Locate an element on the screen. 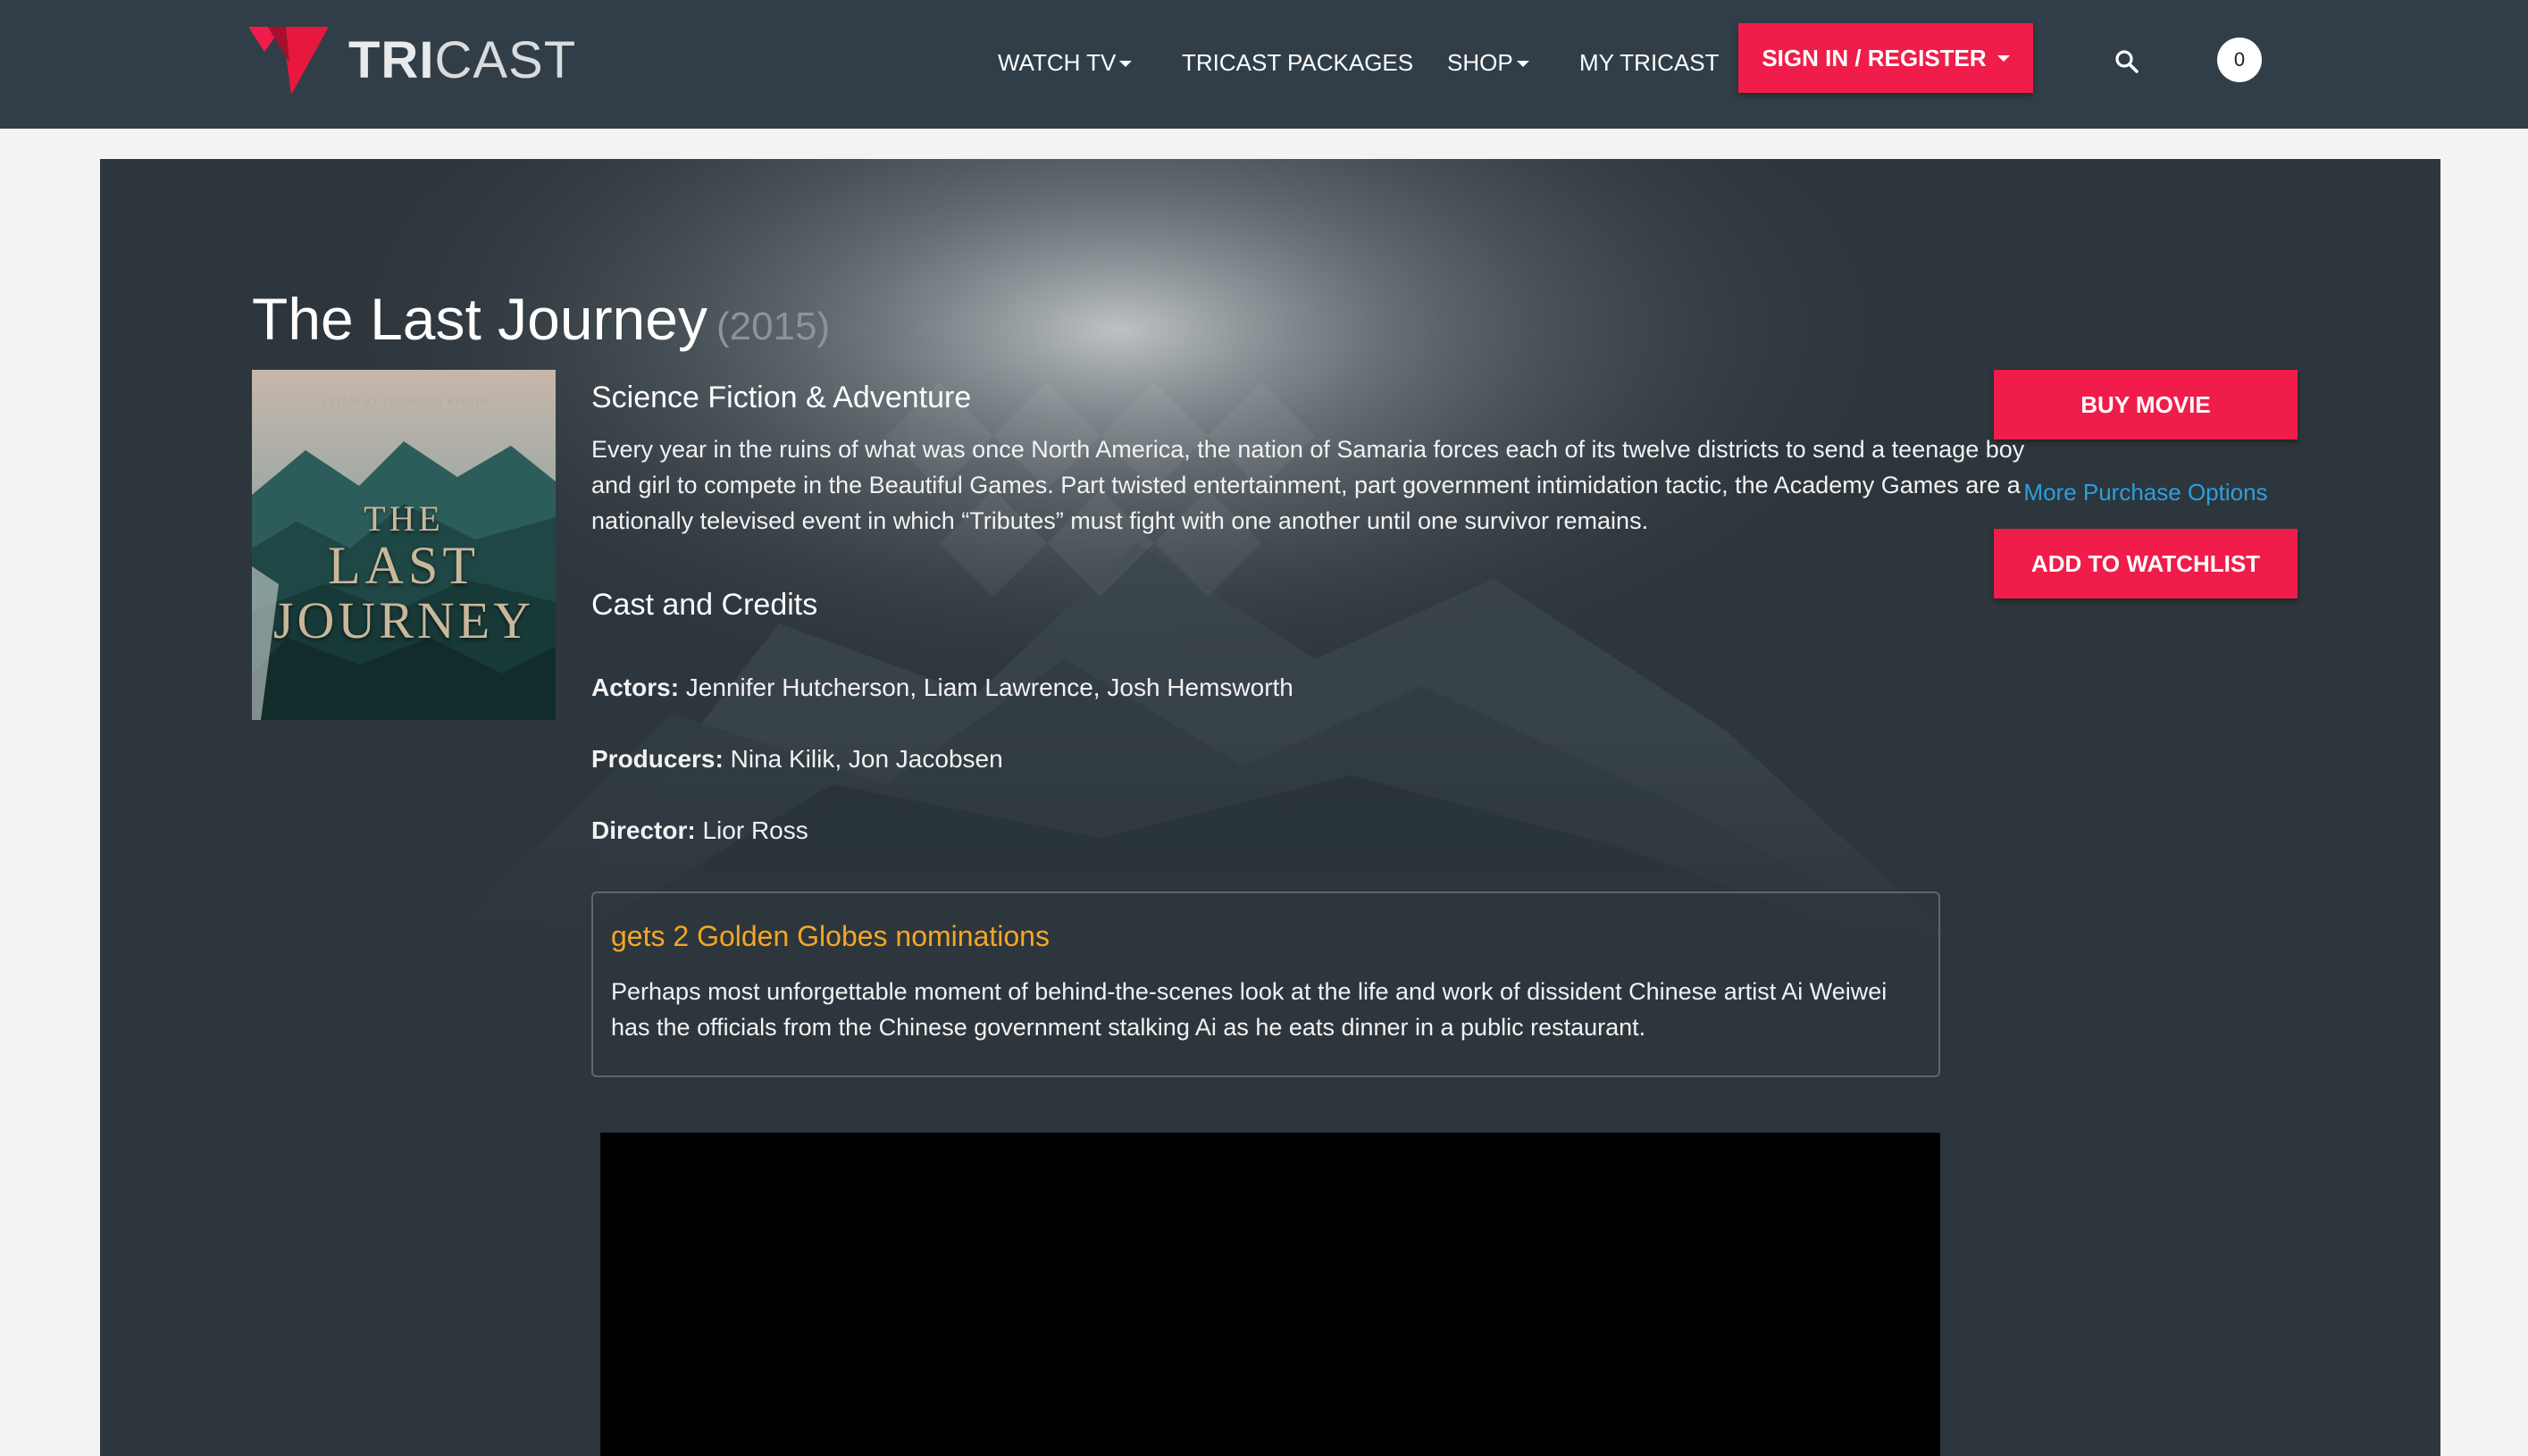 The image size is (2528, 1456). poster-title-line1: THE is located at coordinates (404, 518).